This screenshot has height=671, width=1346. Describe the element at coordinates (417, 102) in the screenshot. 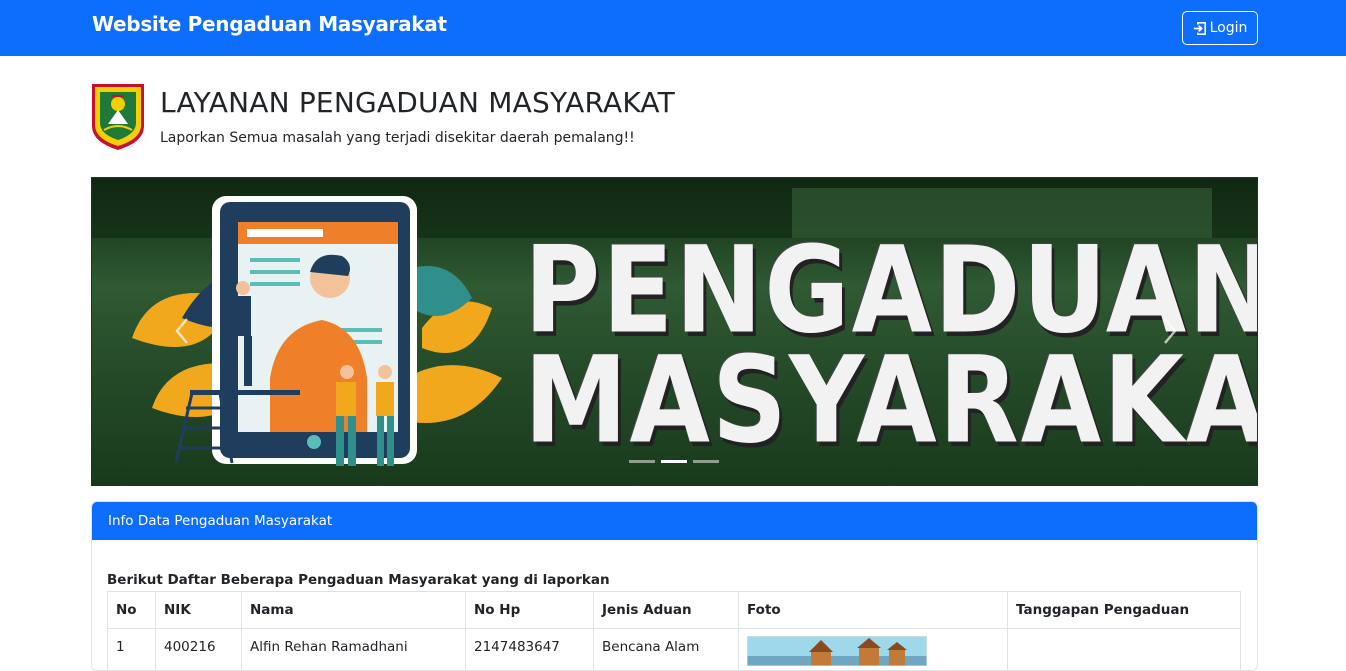

I see `page-title: LAYANAN PENGADUAN MASYARAKAT` at that location.